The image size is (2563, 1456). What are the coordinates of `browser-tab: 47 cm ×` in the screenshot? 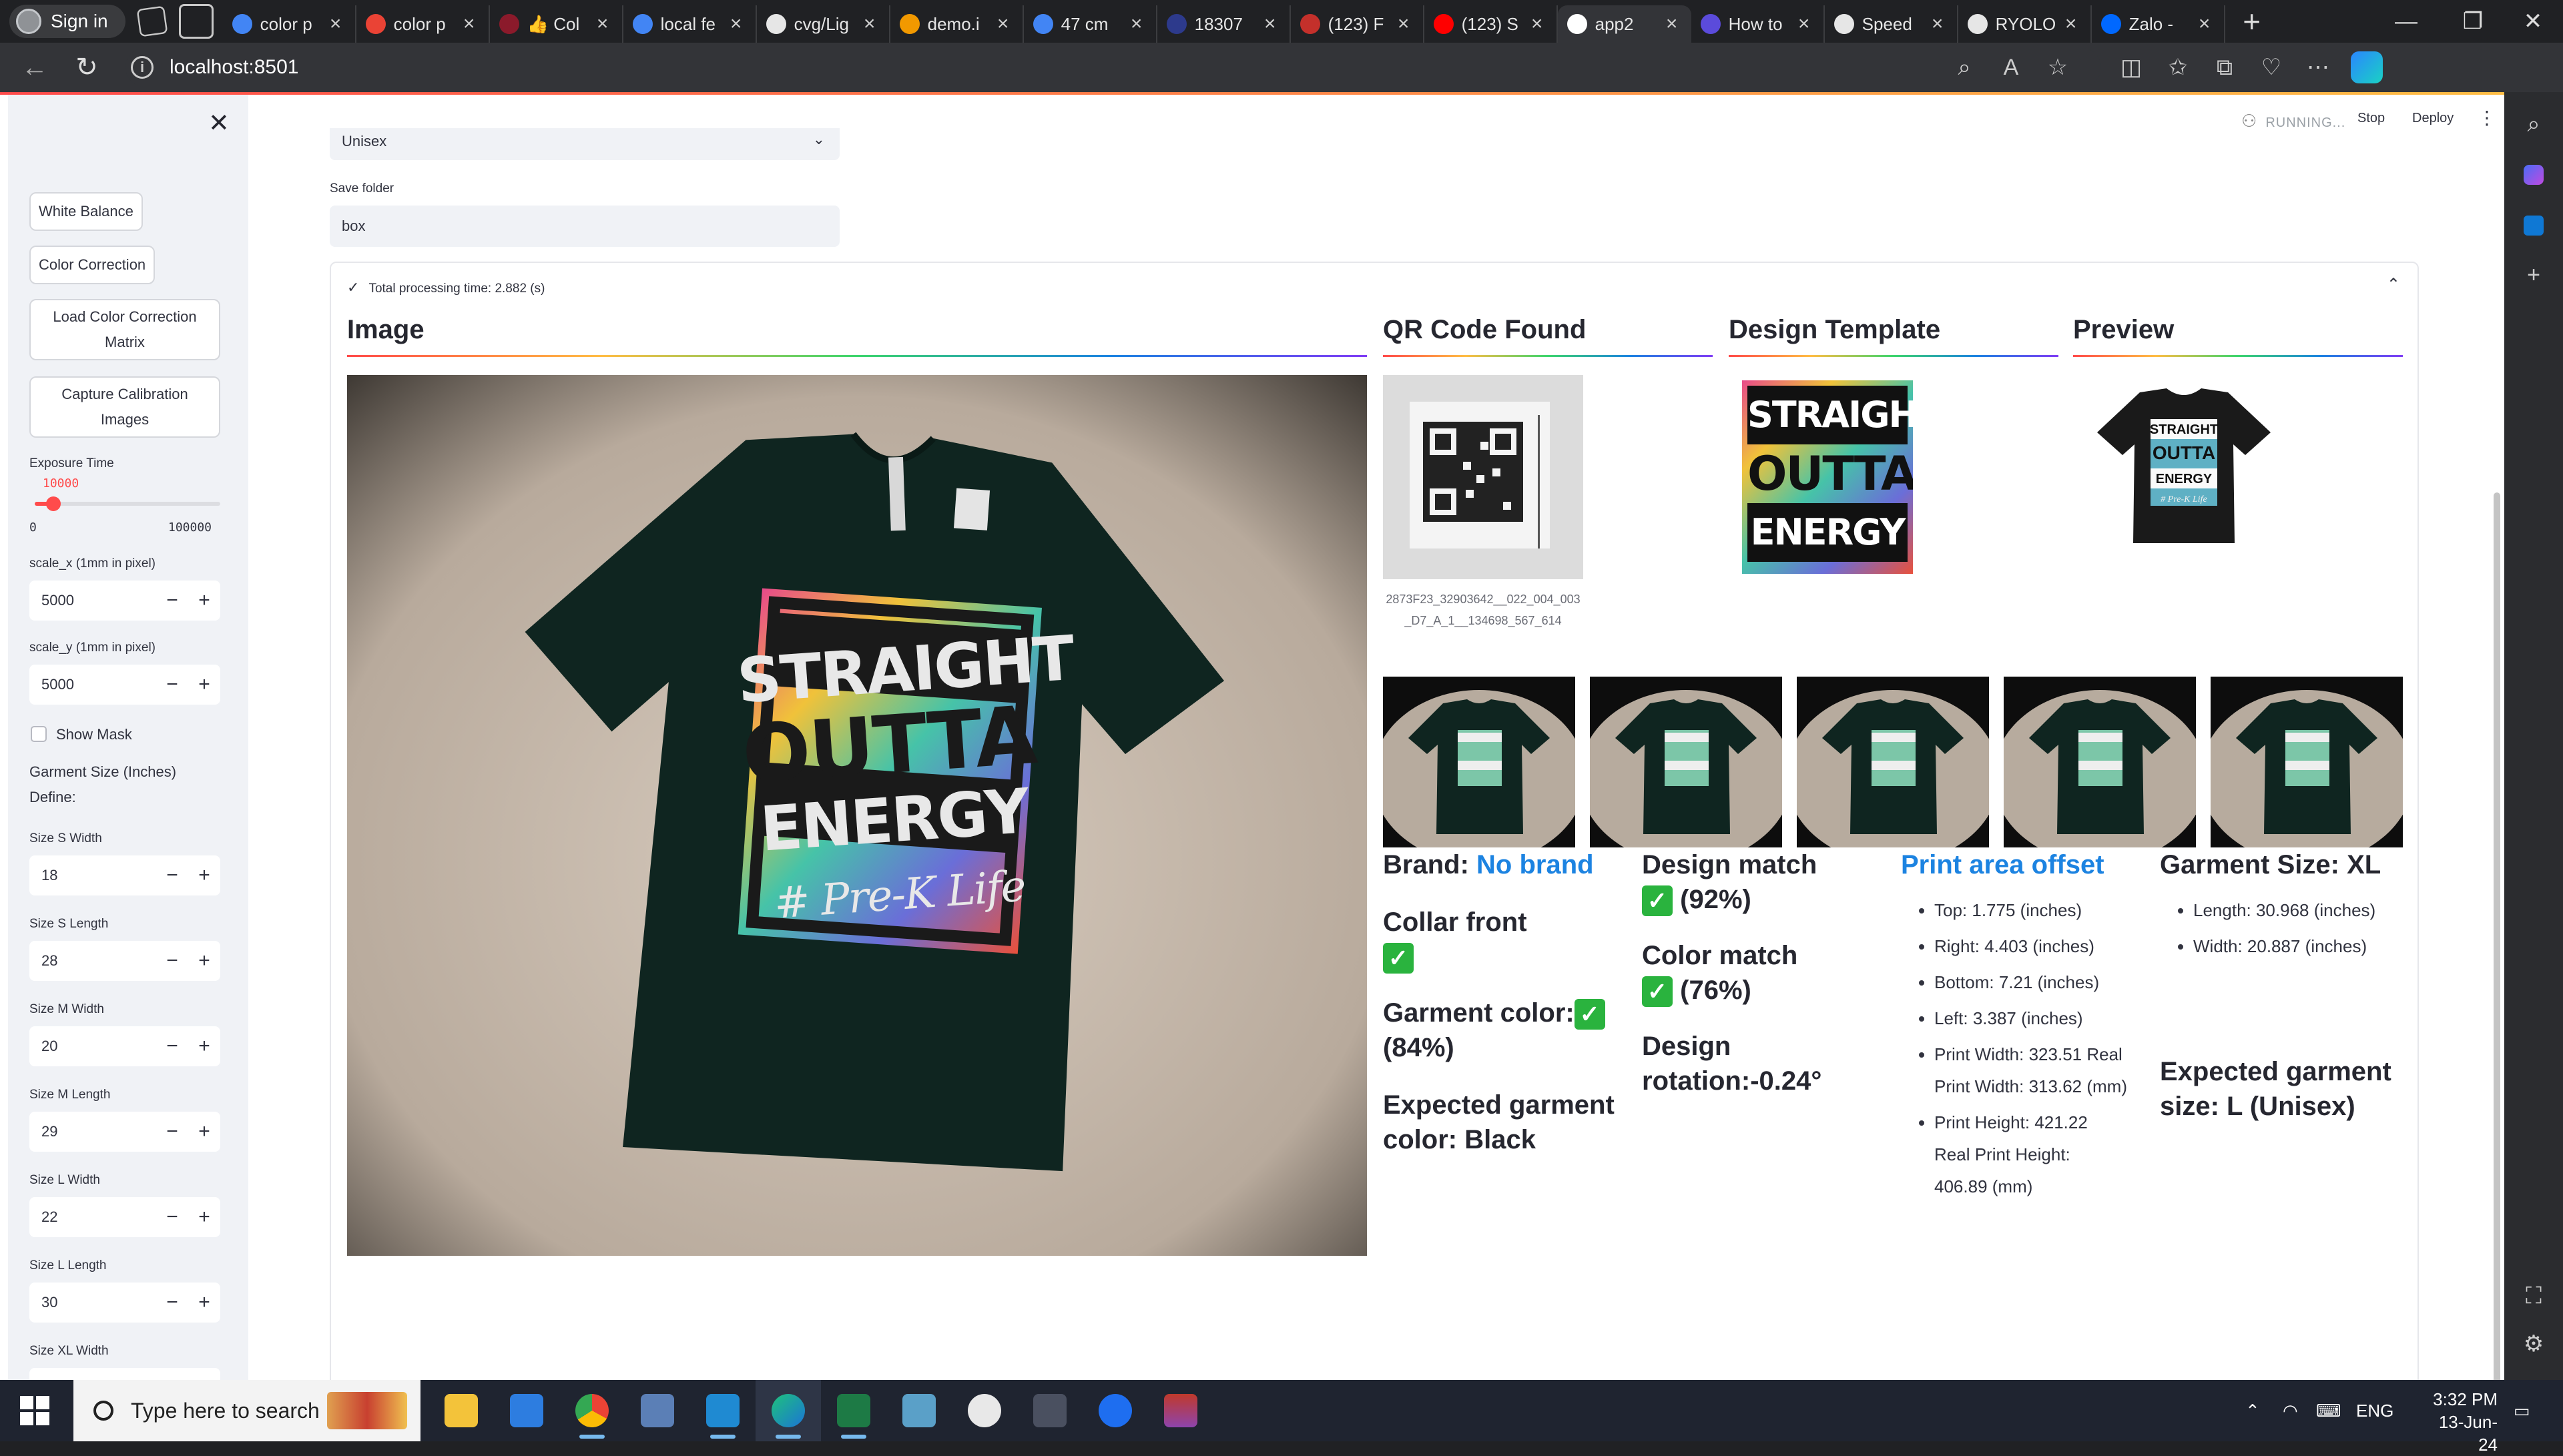 It's located at (1090, 24).